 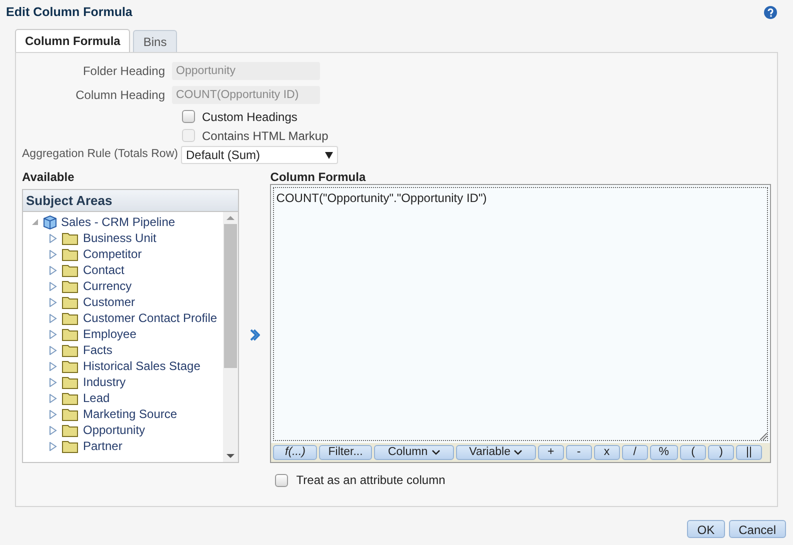 I want to click on formula-button: ||, so click(x=749, y=452).